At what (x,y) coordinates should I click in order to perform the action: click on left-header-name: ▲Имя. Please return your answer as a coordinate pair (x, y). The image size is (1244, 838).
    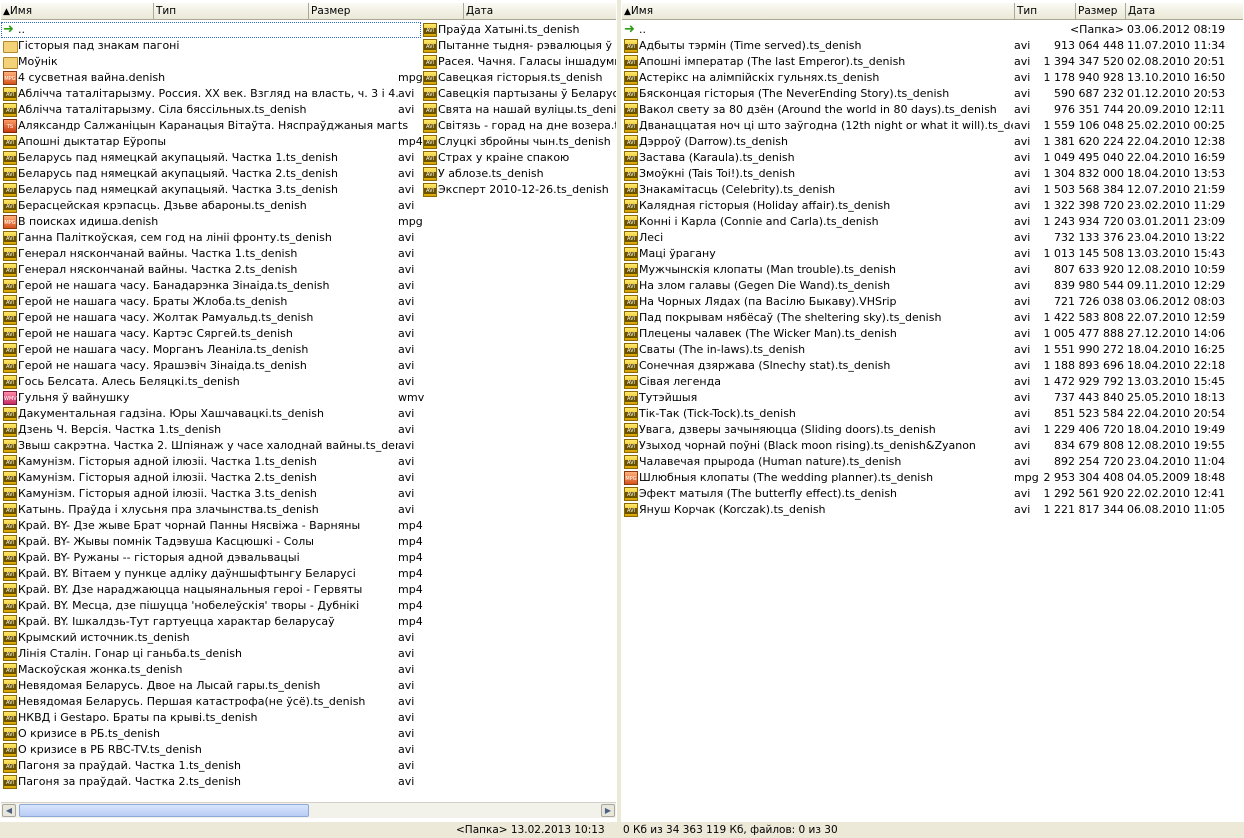
    Looking at the image, I should click on (77, 11).